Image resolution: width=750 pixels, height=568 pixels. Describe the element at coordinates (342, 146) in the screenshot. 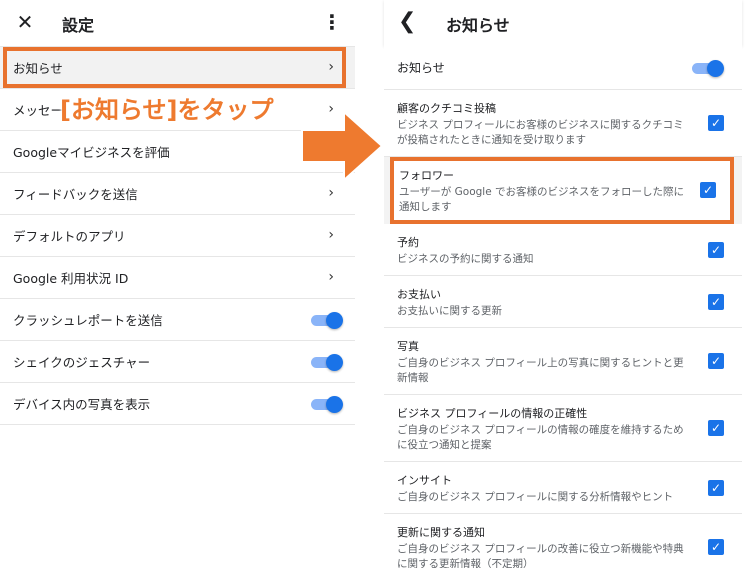

I see `arrow-right-icon` at that location.